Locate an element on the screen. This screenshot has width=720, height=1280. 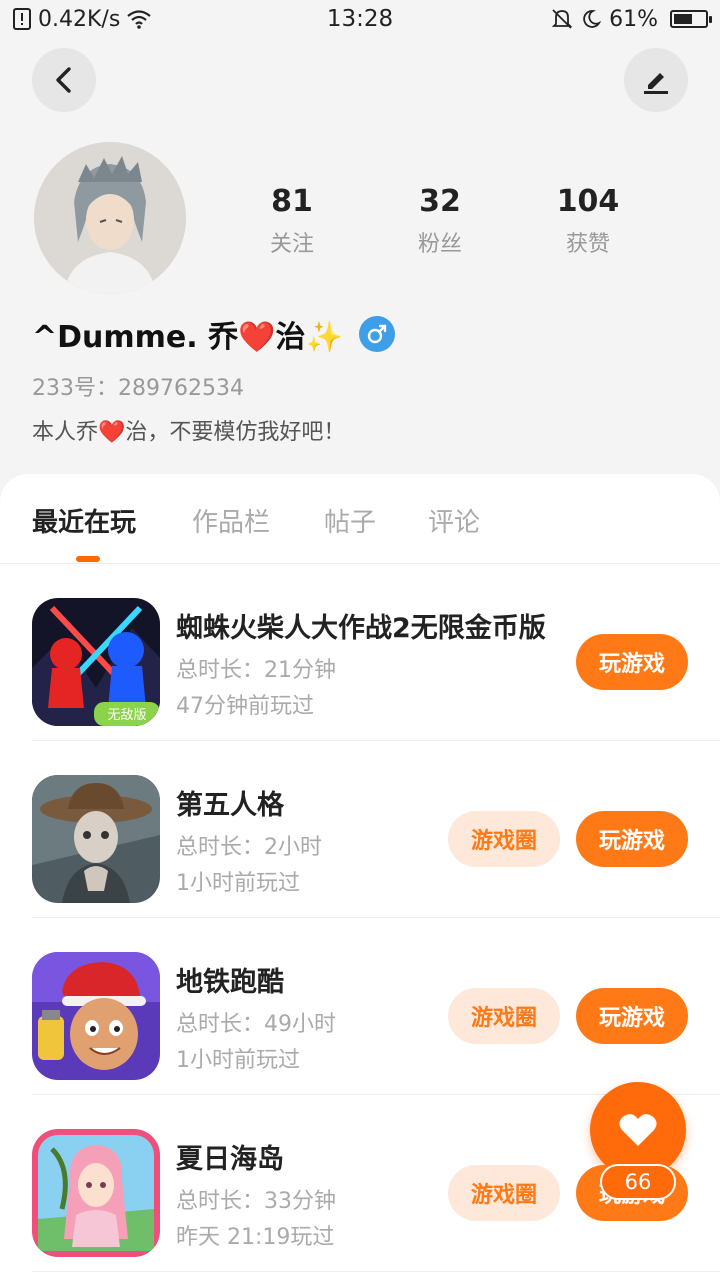
nickname: ^Dumme. 乔❤️治✨ is located at coordinates (187, 337).